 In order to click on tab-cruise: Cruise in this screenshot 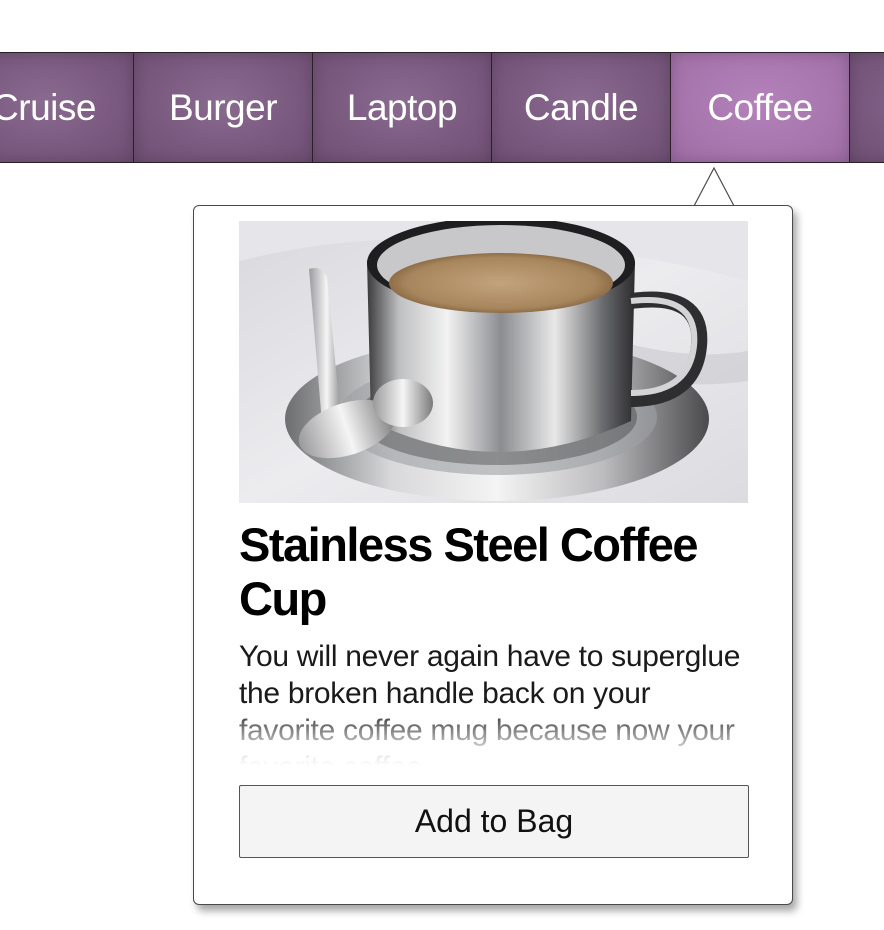, I will do `click(67, 107)`.